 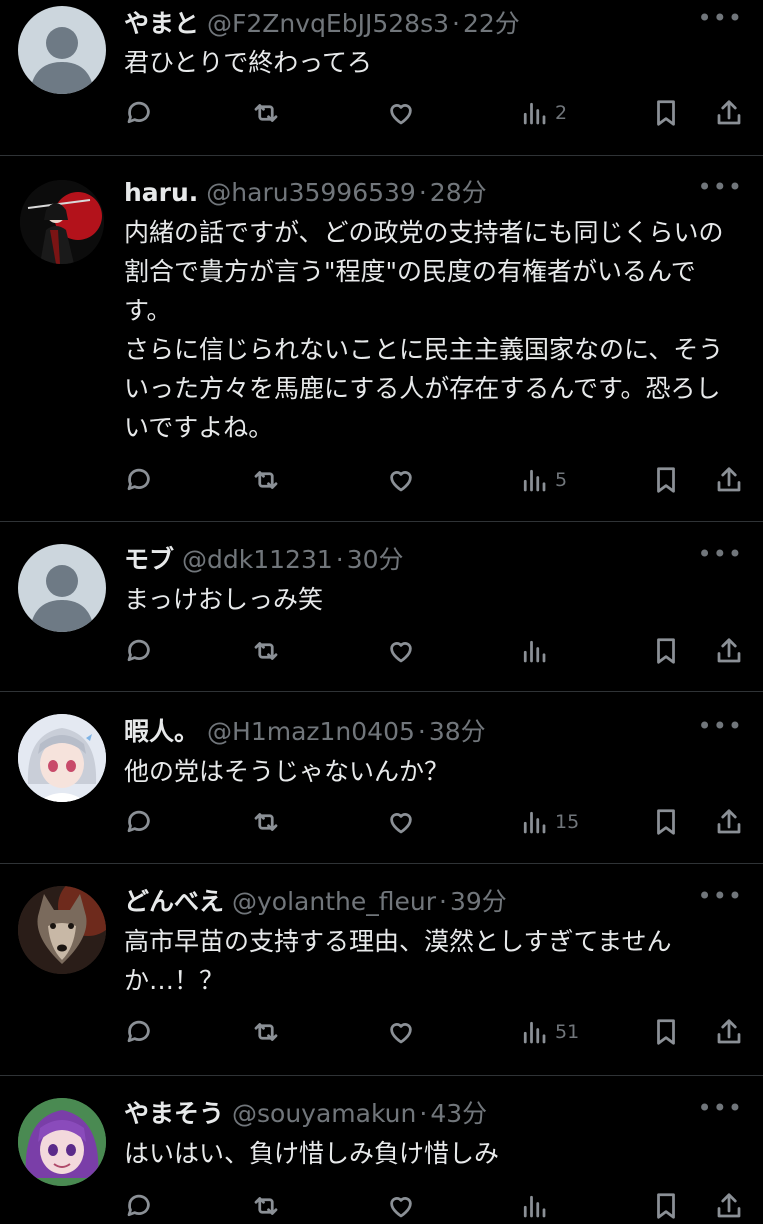 What do you see at coordinates (543, 480) in the screenshot?
I see `views-button: 5` at bounding box center [543, 480].